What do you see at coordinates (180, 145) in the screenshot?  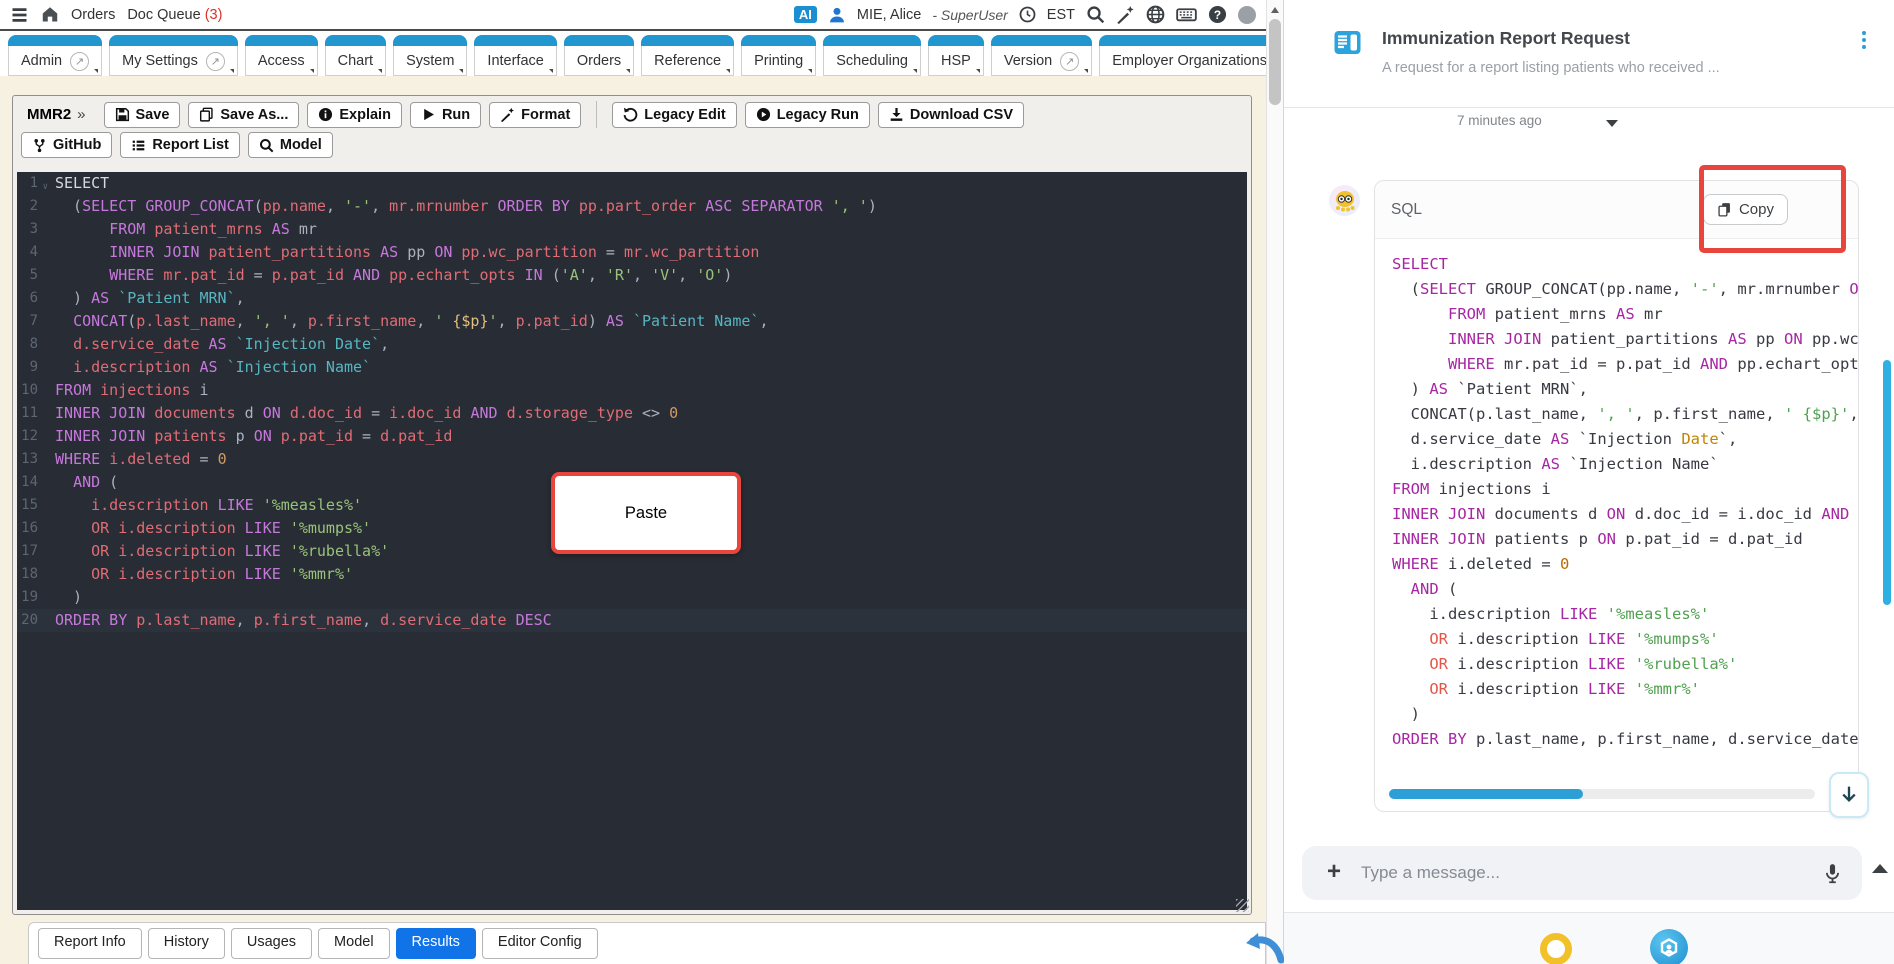 I see `report-list-button: Report List` at bounding box center [180, 145].